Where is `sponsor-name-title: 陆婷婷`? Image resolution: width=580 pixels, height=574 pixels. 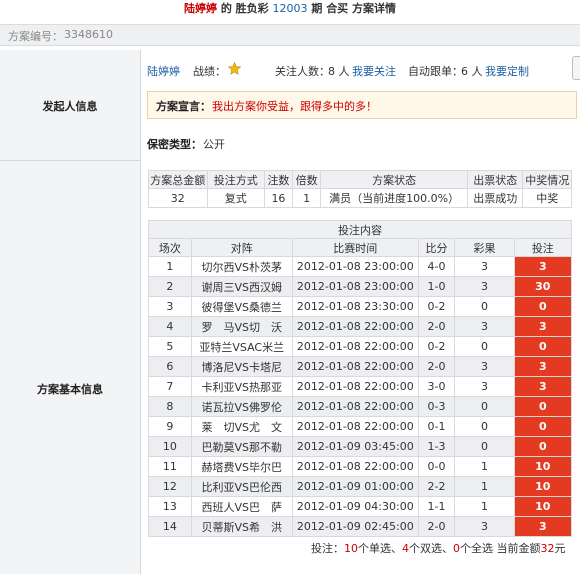 sponsor-name-title: 陆婷婷 is located at coordinates (200, 8).